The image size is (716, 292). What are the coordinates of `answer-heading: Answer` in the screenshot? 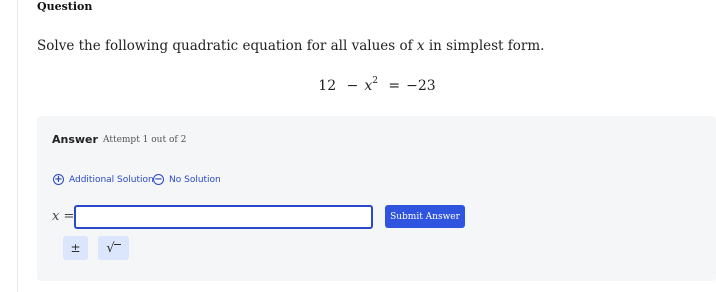 It's located at (75, 139).